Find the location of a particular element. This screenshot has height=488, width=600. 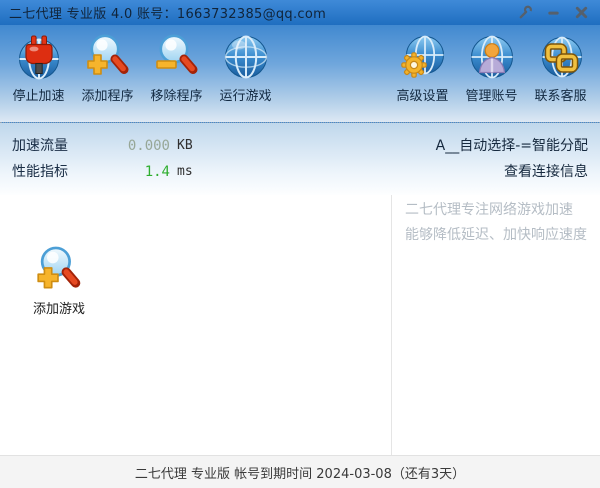

window-controls is located at coordinates (553, 13).